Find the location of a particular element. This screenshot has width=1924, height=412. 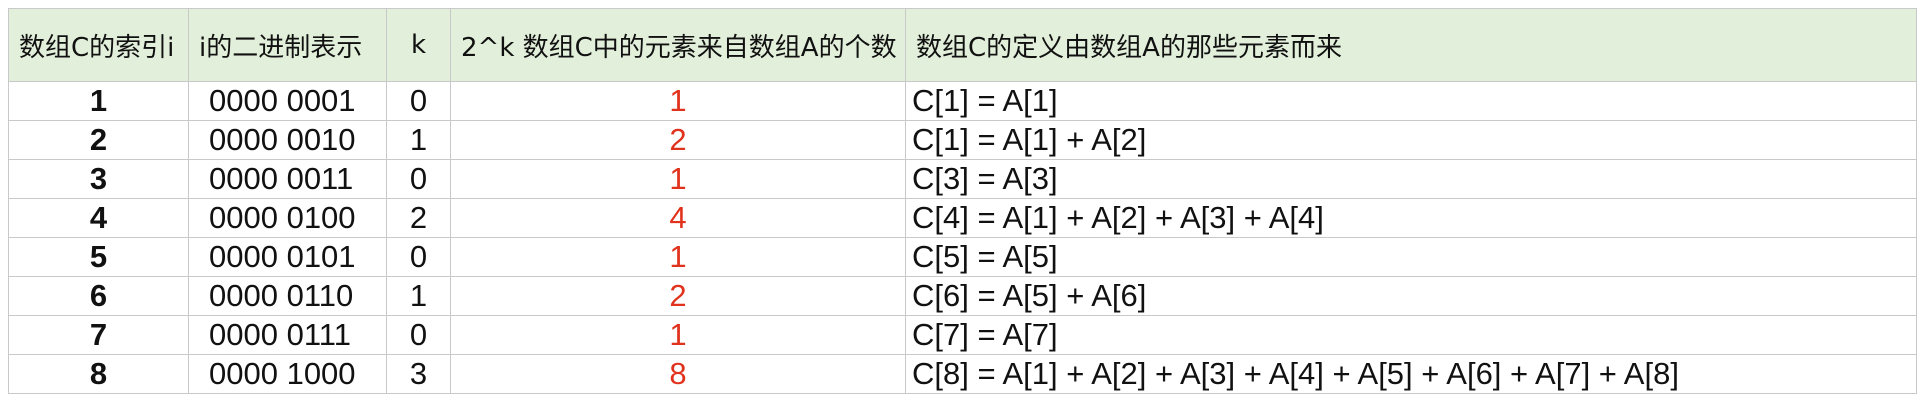

cell-definition: C[3] = A[3] is located at coordinates (1411, 179).